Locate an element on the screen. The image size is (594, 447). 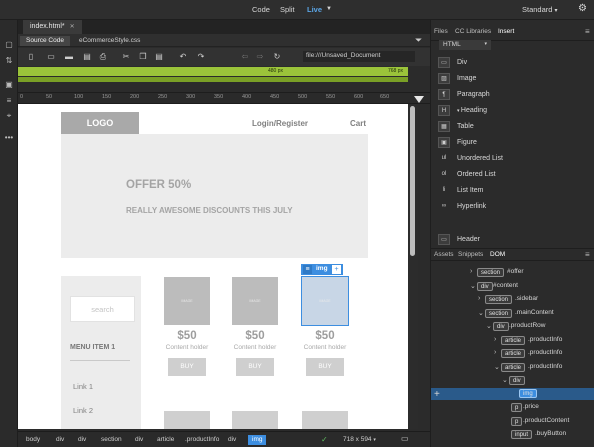
save-icon: ▬ is located at coordinates (69, 57).